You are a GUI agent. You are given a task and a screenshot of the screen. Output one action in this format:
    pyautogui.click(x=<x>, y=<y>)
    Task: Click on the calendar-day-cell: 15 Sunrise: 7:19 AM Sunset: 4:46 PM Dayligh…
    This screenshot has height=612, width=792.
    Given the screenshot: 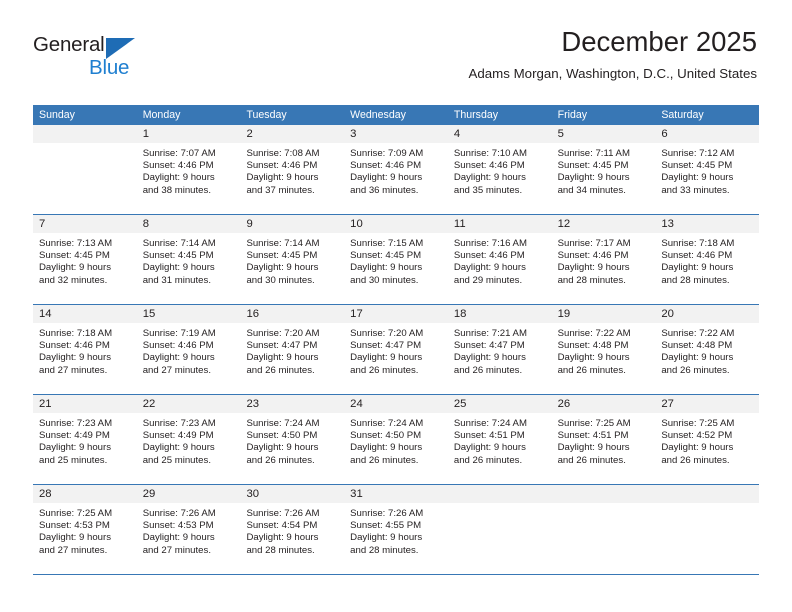 What is the action you would take?
    pyautogui.click(x=188, y=349)
    